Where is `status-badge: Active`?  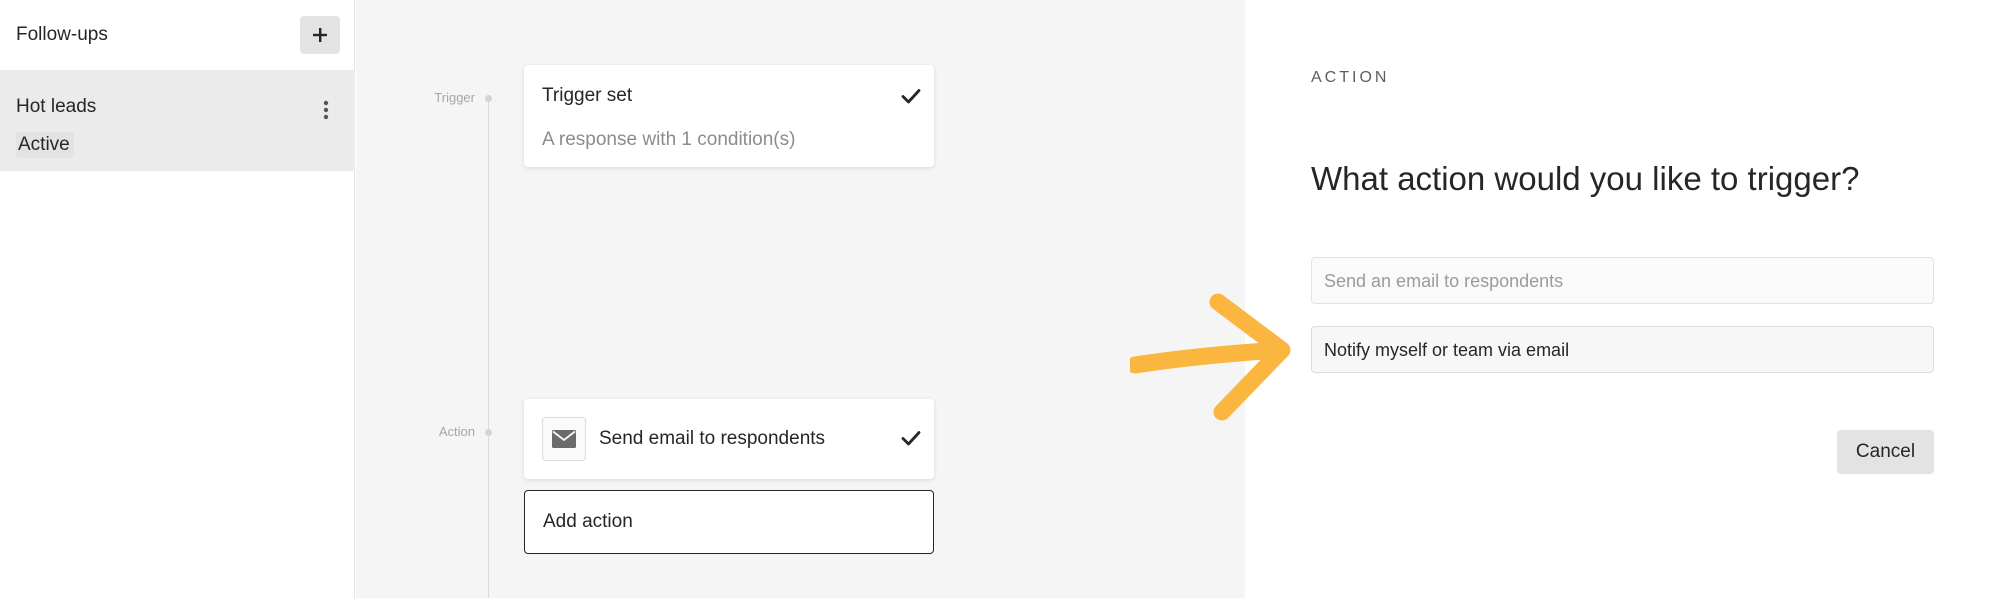 status-badge: Active is located at coordinates (45, 145).